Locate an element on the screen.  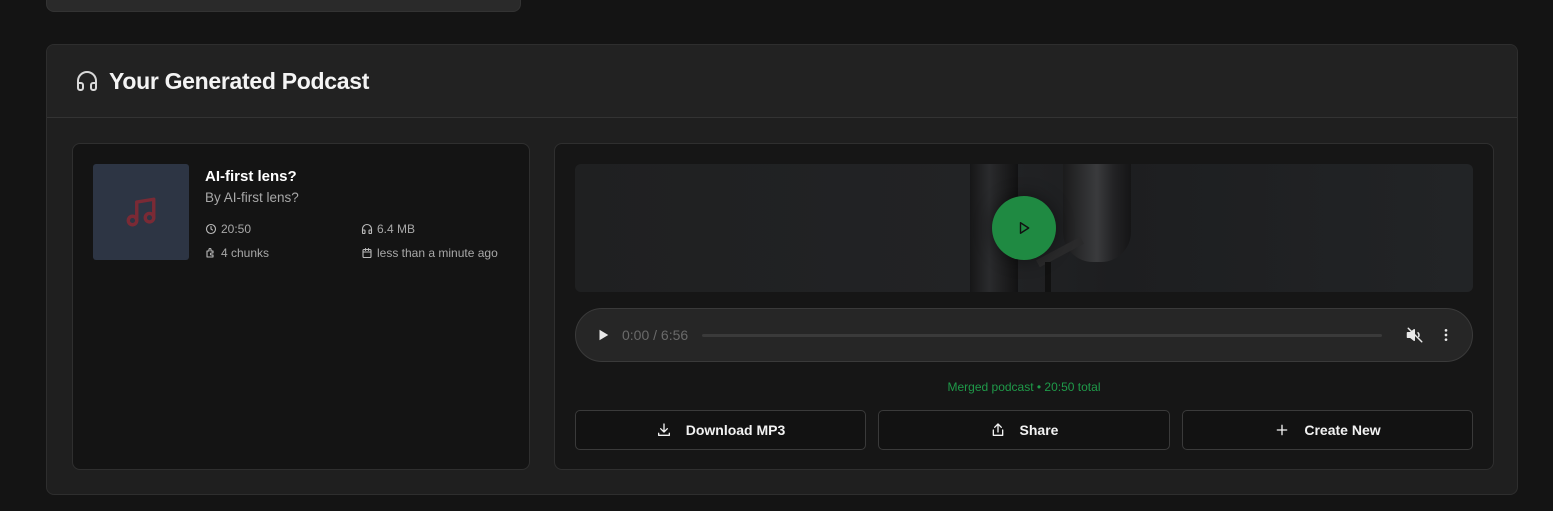
audio-player: 0:00 / 6:56 is located at coordinates (1024, 335).